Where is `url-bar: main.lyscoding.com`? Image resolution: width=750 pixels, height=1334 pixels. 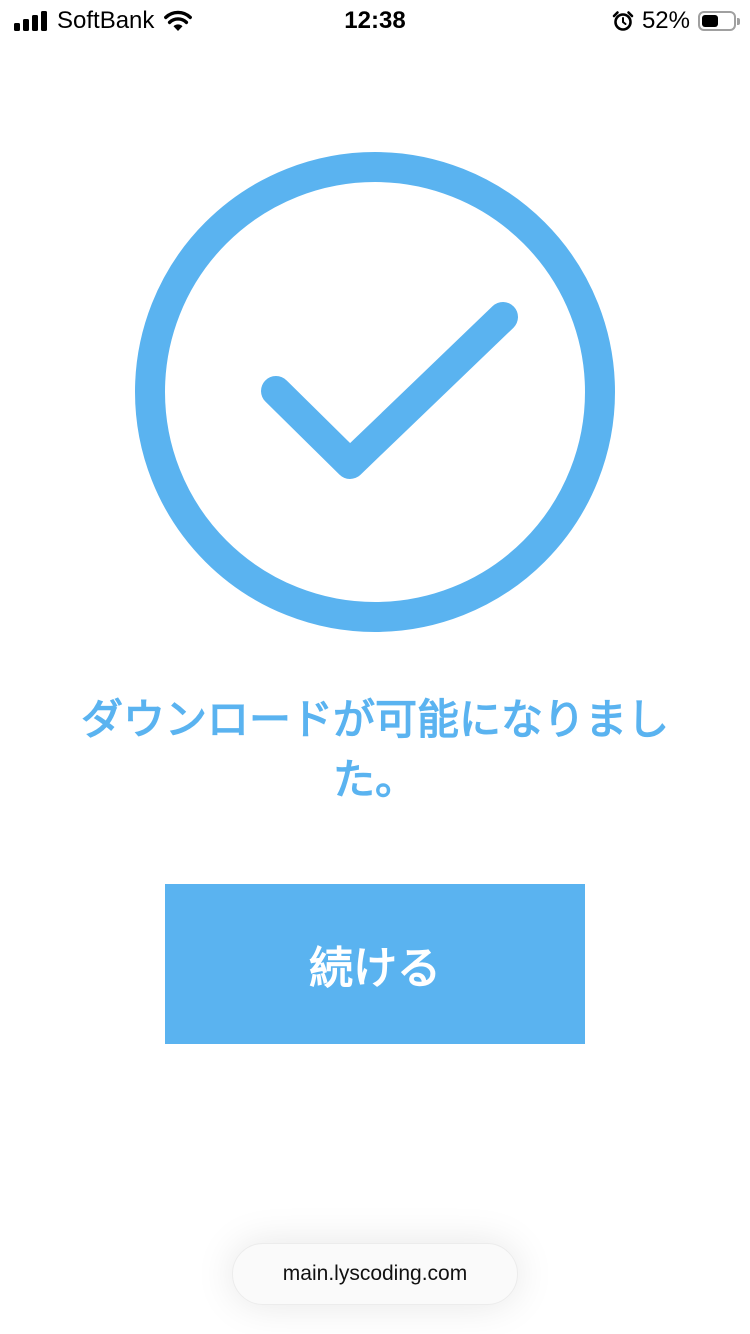 url-bar: main.lyscoding.com is located at coordinates (375, 1274).